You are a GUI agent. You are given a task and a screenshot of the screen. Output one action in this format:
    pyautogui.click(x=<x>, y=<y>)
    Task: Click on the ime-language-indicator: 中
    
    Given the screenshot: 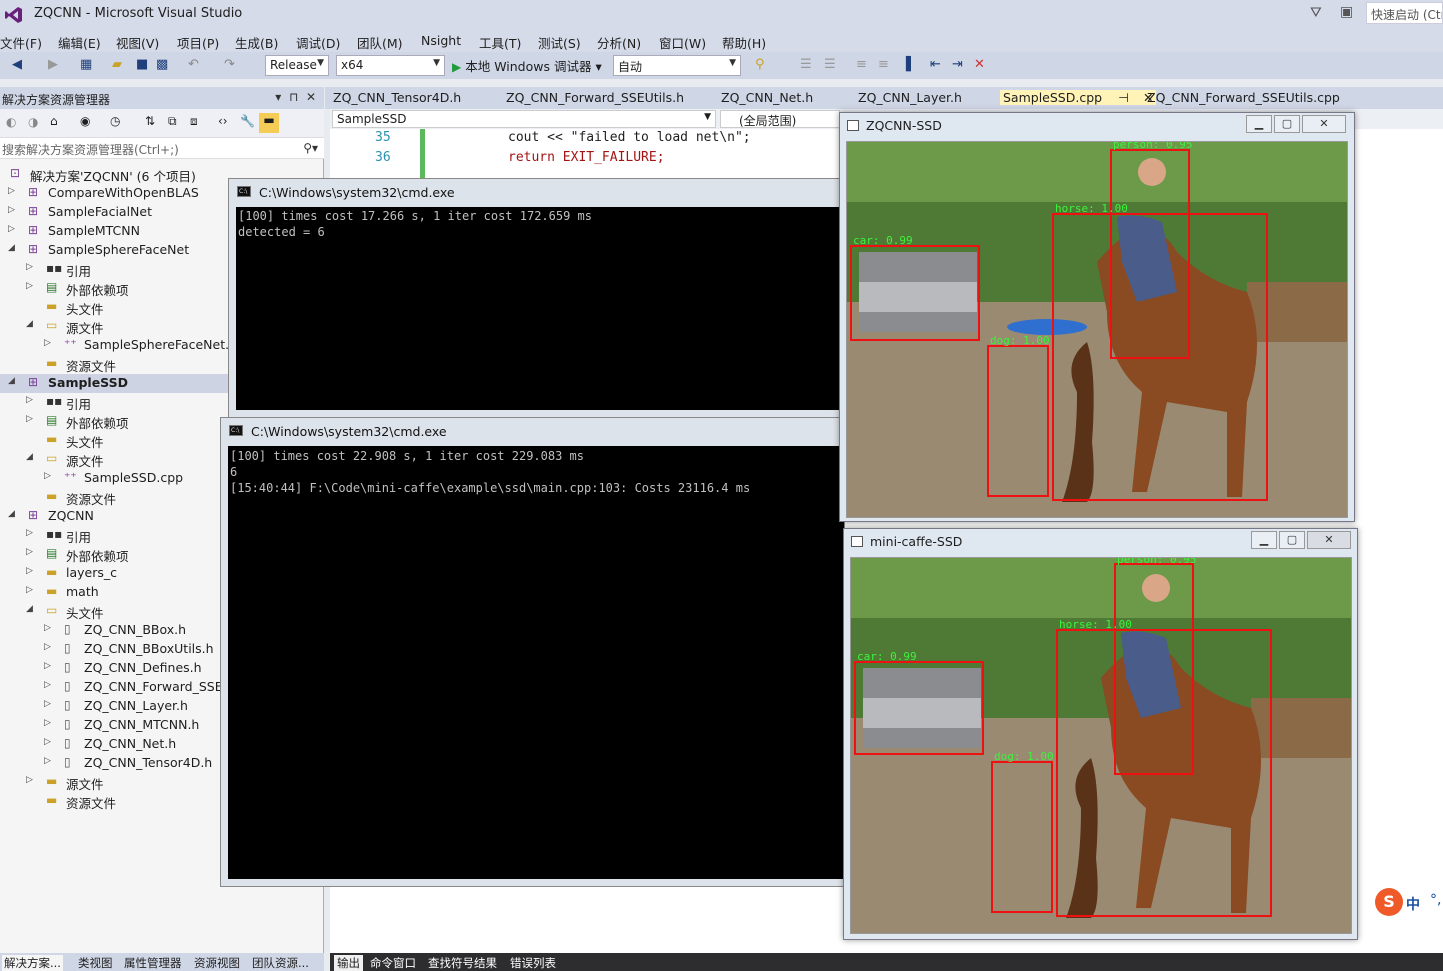 What is the action you would take?
    pyautogui.click(x=1413, y=904)
    